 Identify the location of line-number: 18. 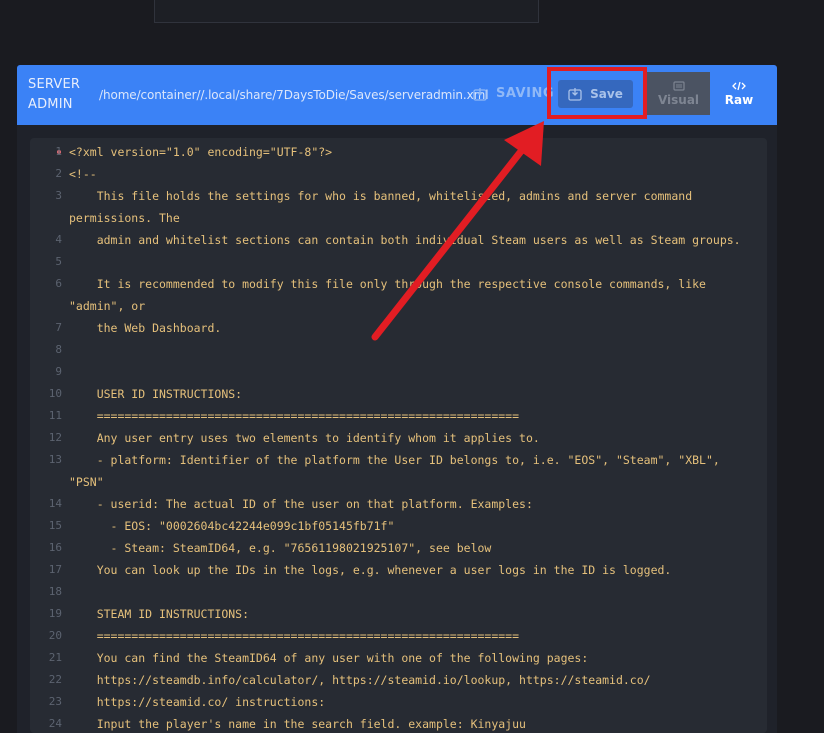
(55, 591).